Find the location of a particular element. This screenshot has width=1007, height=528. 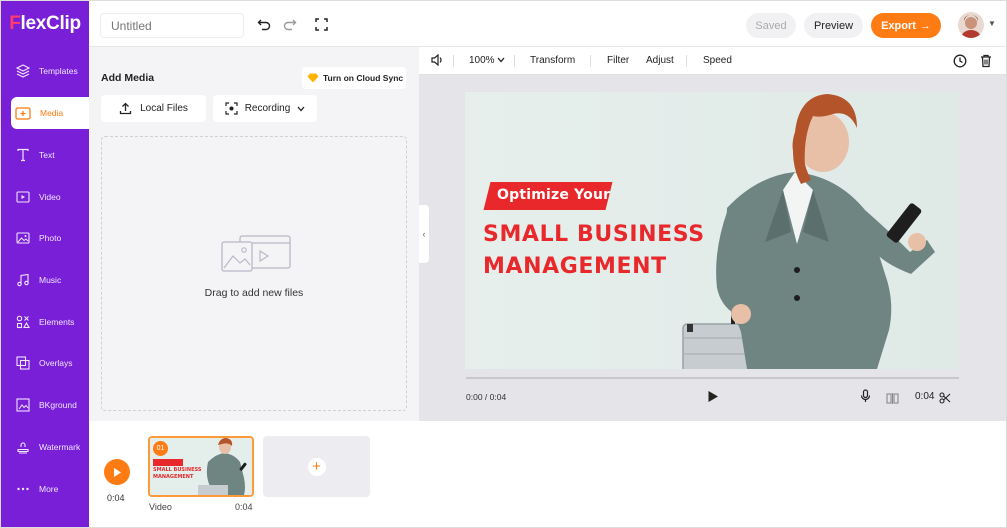

sidebar-item-label: Elements is located at coordinates (57, 322).